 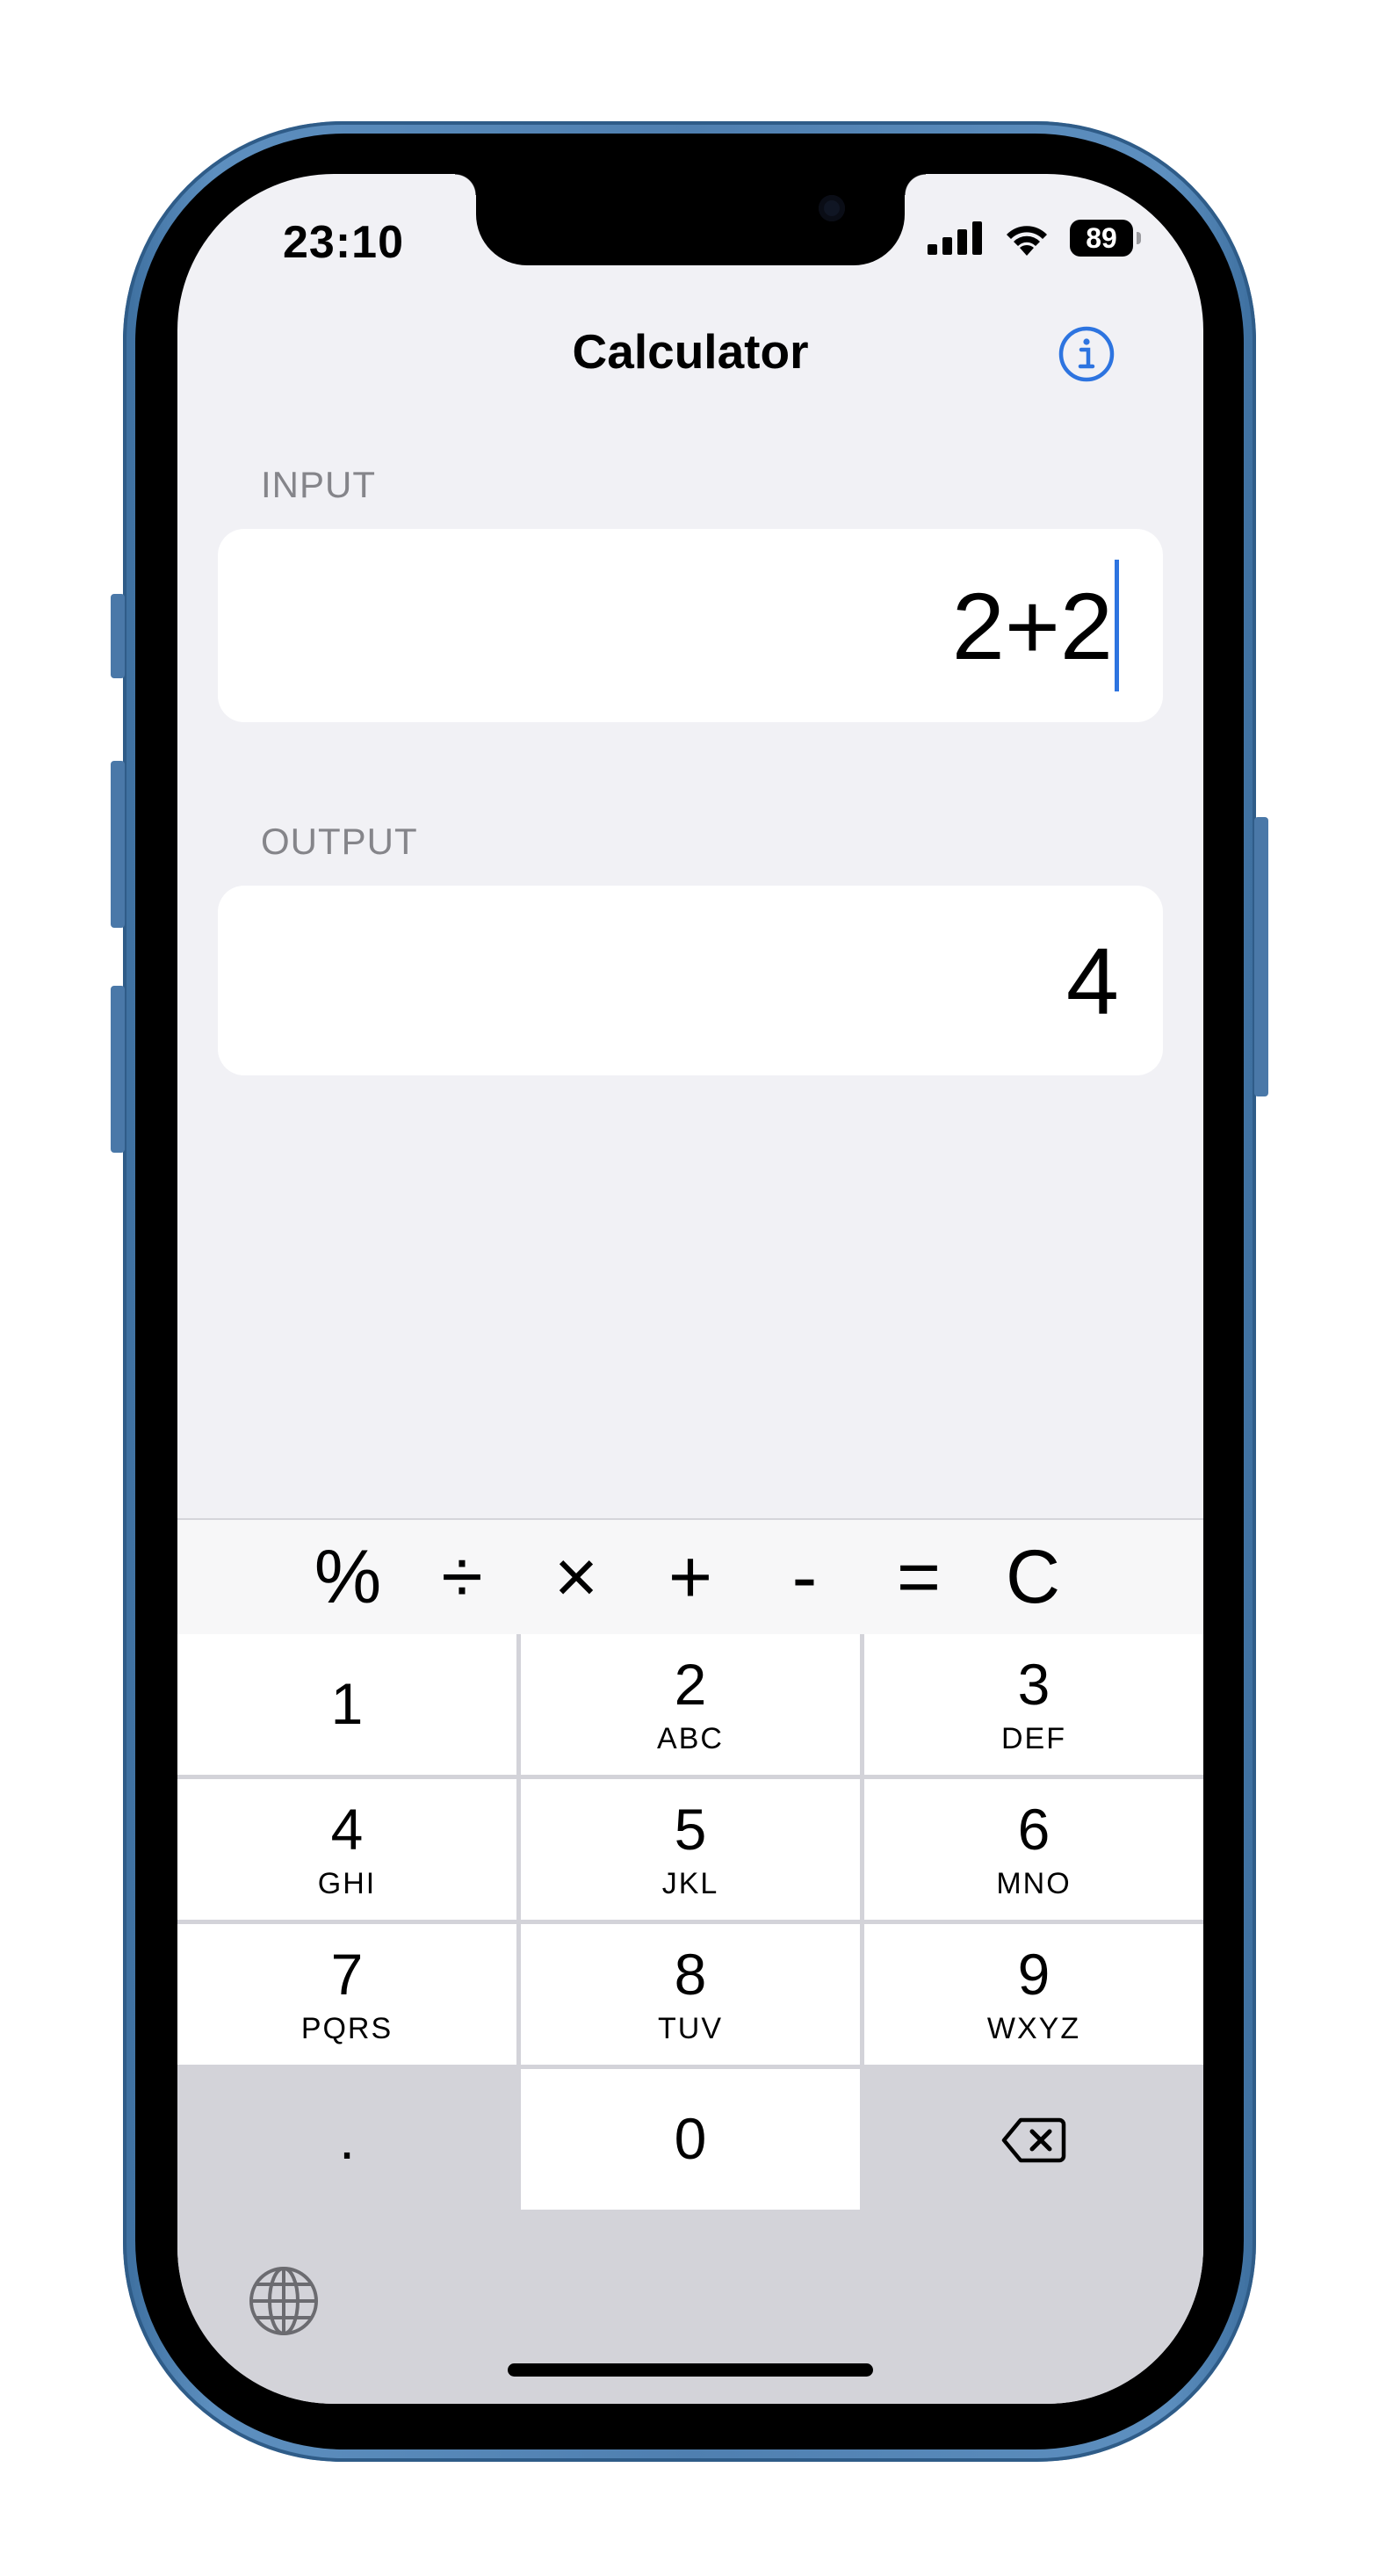 What do you see at coordinates (1033, 1738) in the screenshot?
I see `key-letters: DEF` at bounding box center [1033, 1738].